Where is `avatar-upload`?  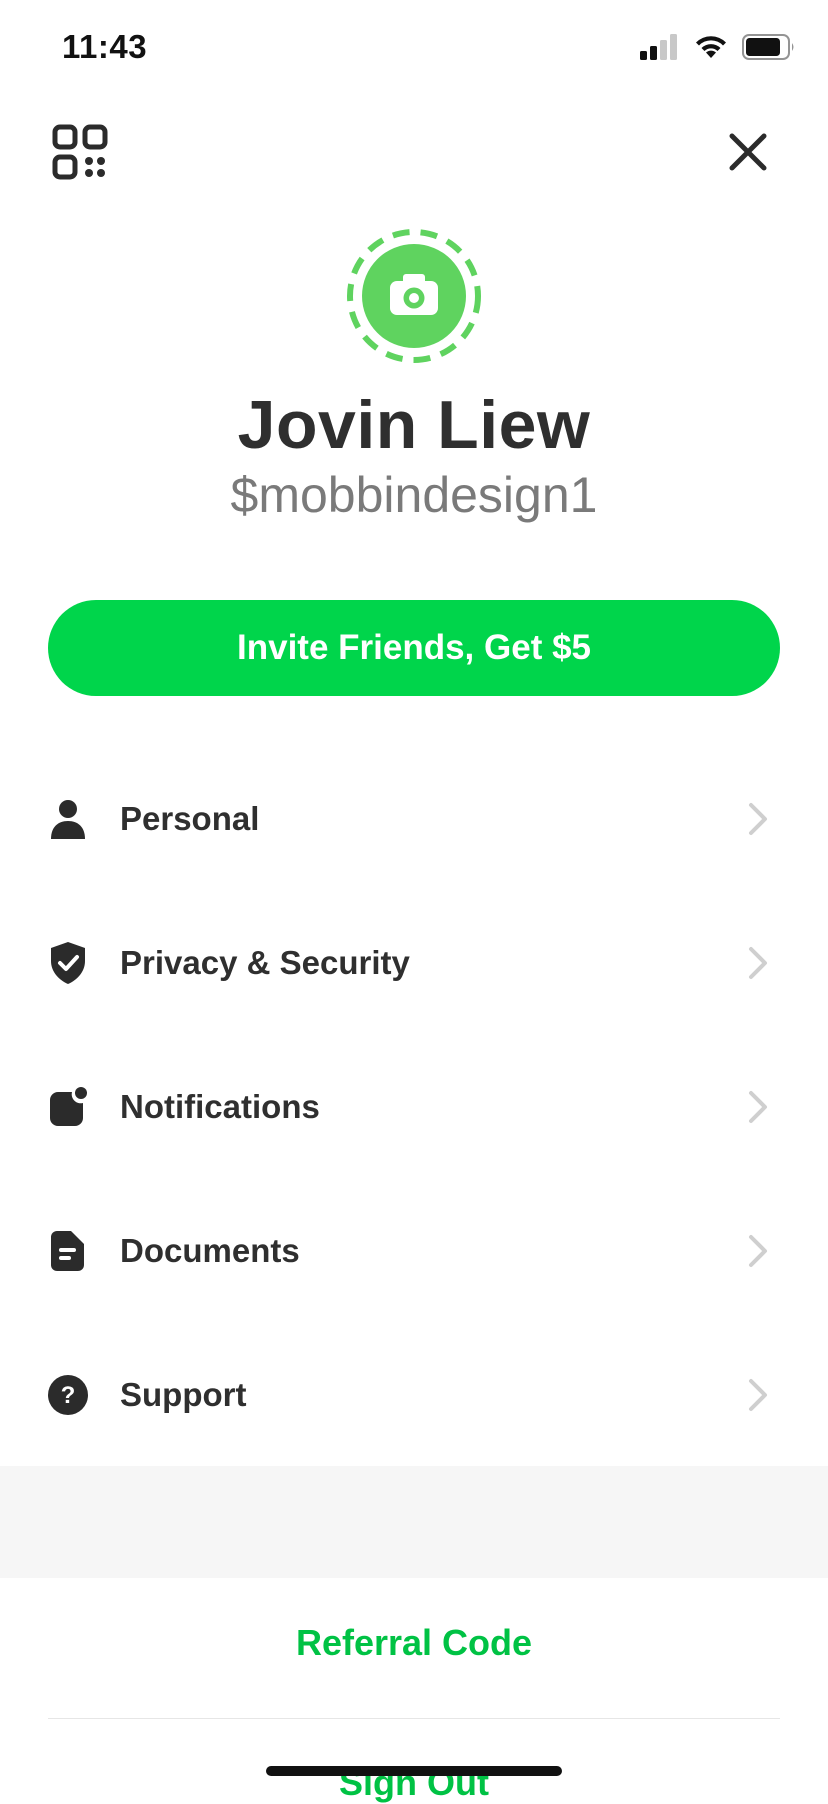
avatar-upload is located at coordinates (414, 296).